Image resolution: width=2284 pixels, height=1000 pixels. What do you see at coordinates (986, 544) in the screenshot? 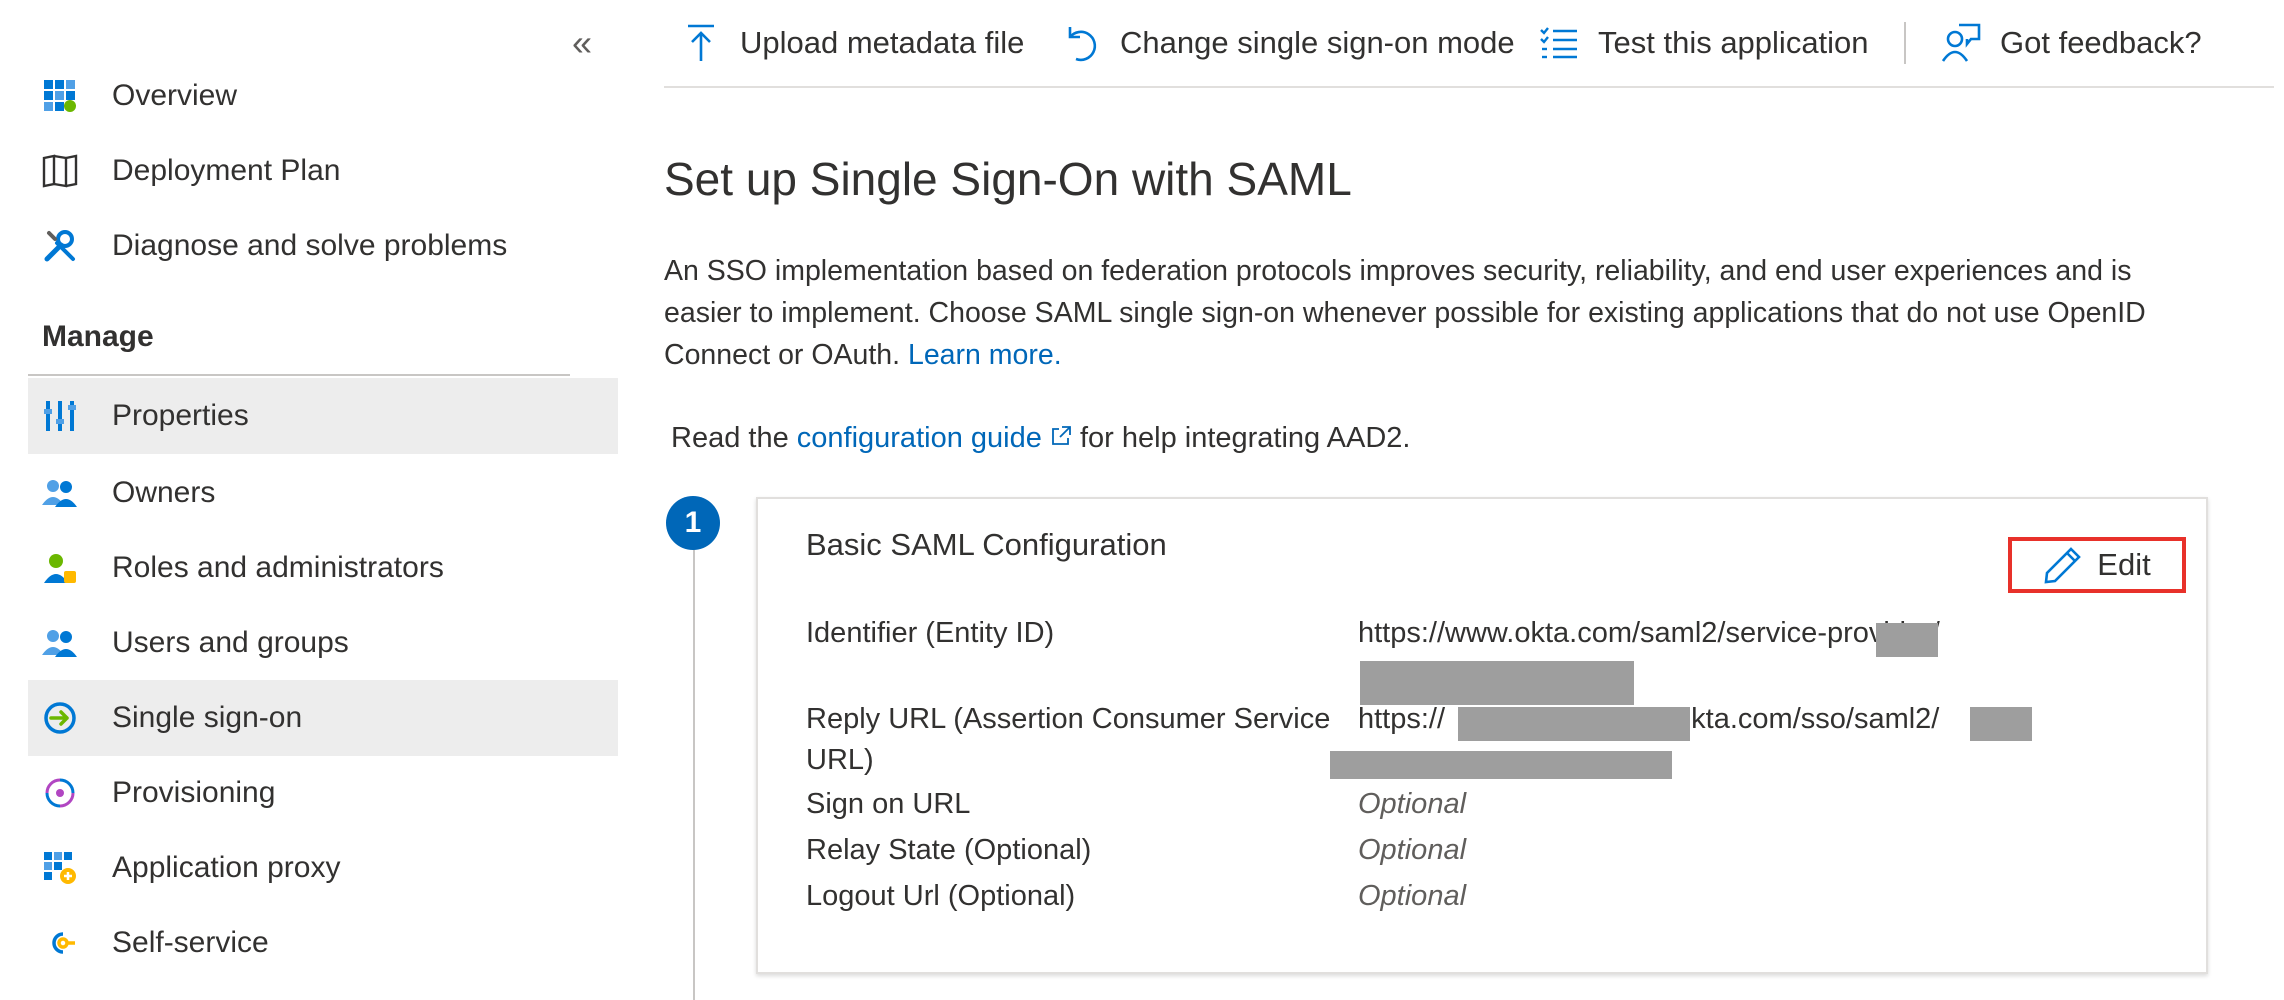
I see `card-title: Basic SAML Configuration` at bounding box center [986, 544].